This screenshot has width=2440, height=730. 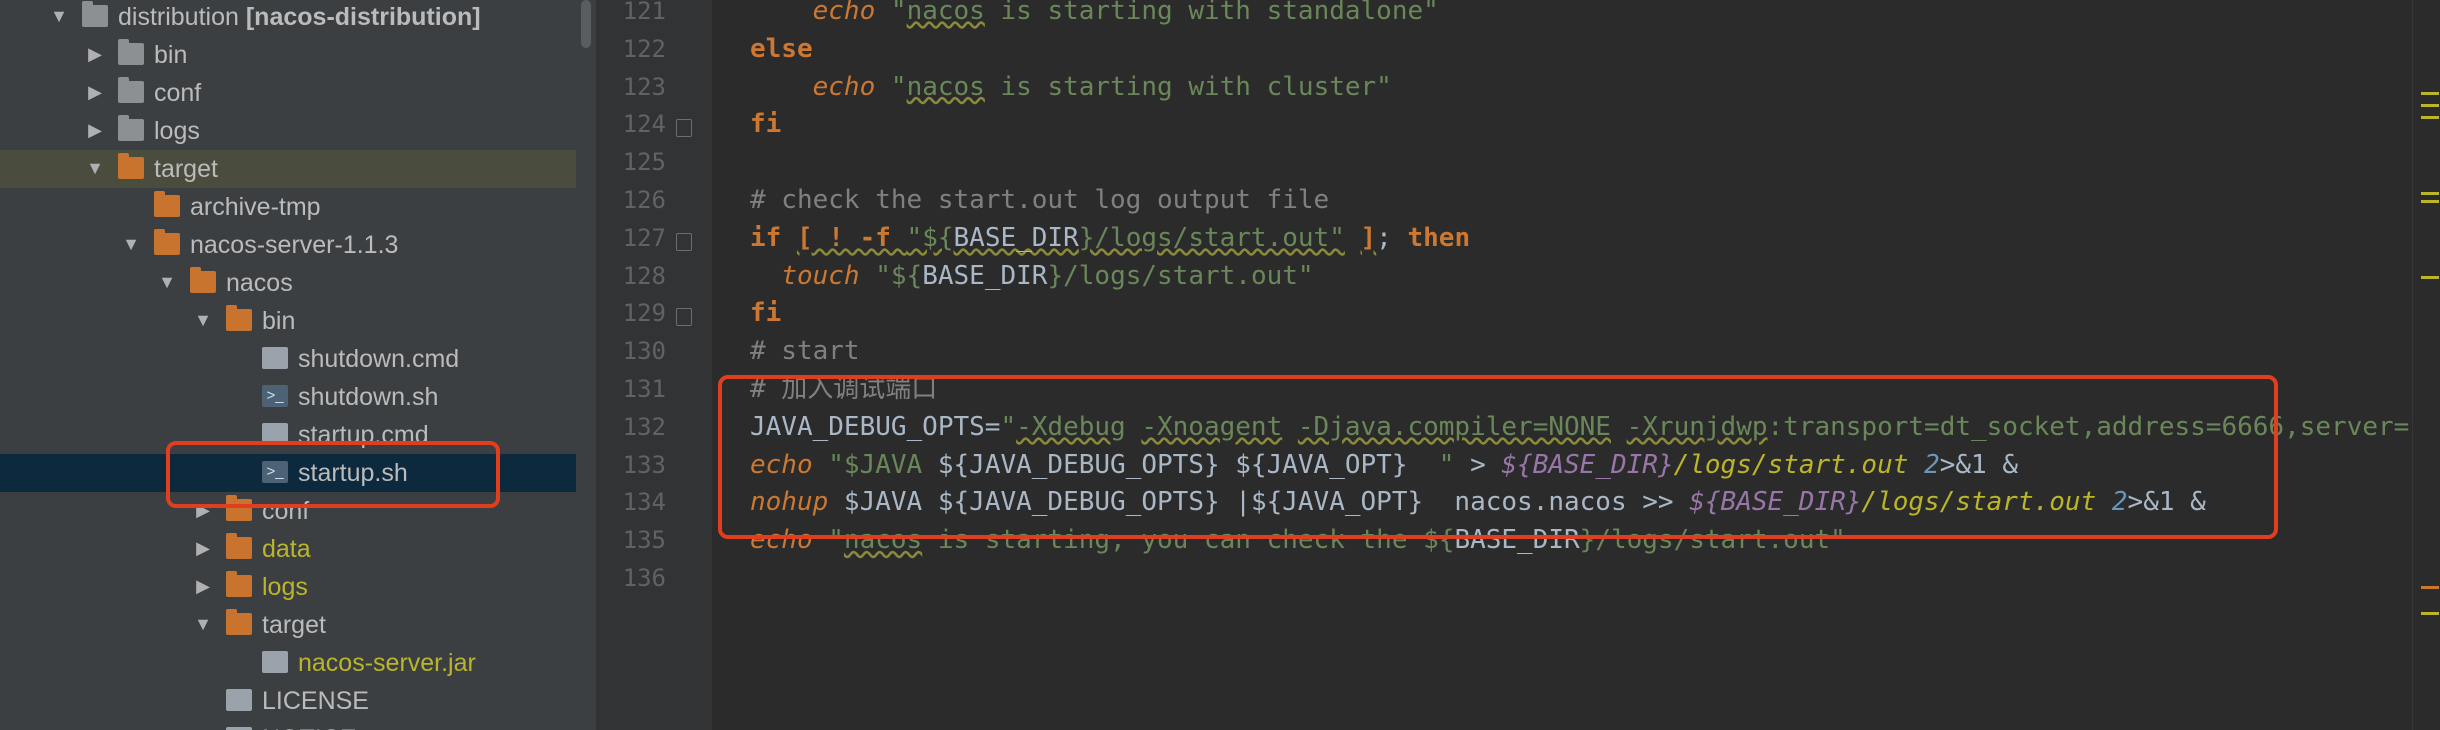 I want to click on tree-item: ▼ distribution [nacos-distribution], so click(x=288, y=18).